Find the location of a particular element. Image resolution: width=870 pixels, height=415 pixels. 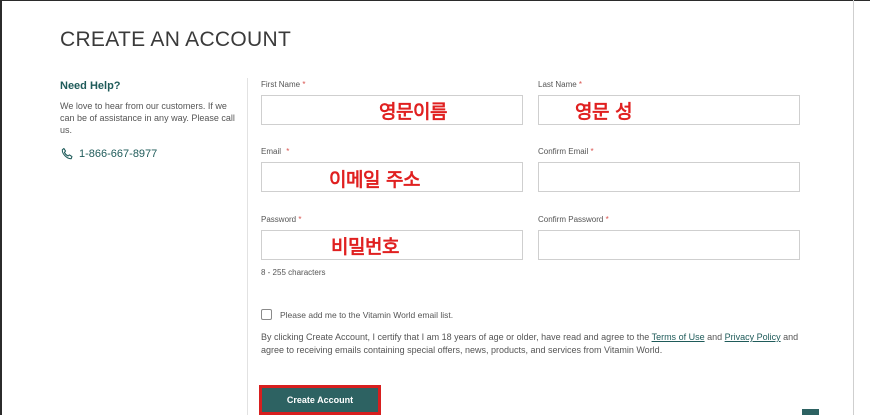

confirm-password-input is located at coordinates (669, 245).